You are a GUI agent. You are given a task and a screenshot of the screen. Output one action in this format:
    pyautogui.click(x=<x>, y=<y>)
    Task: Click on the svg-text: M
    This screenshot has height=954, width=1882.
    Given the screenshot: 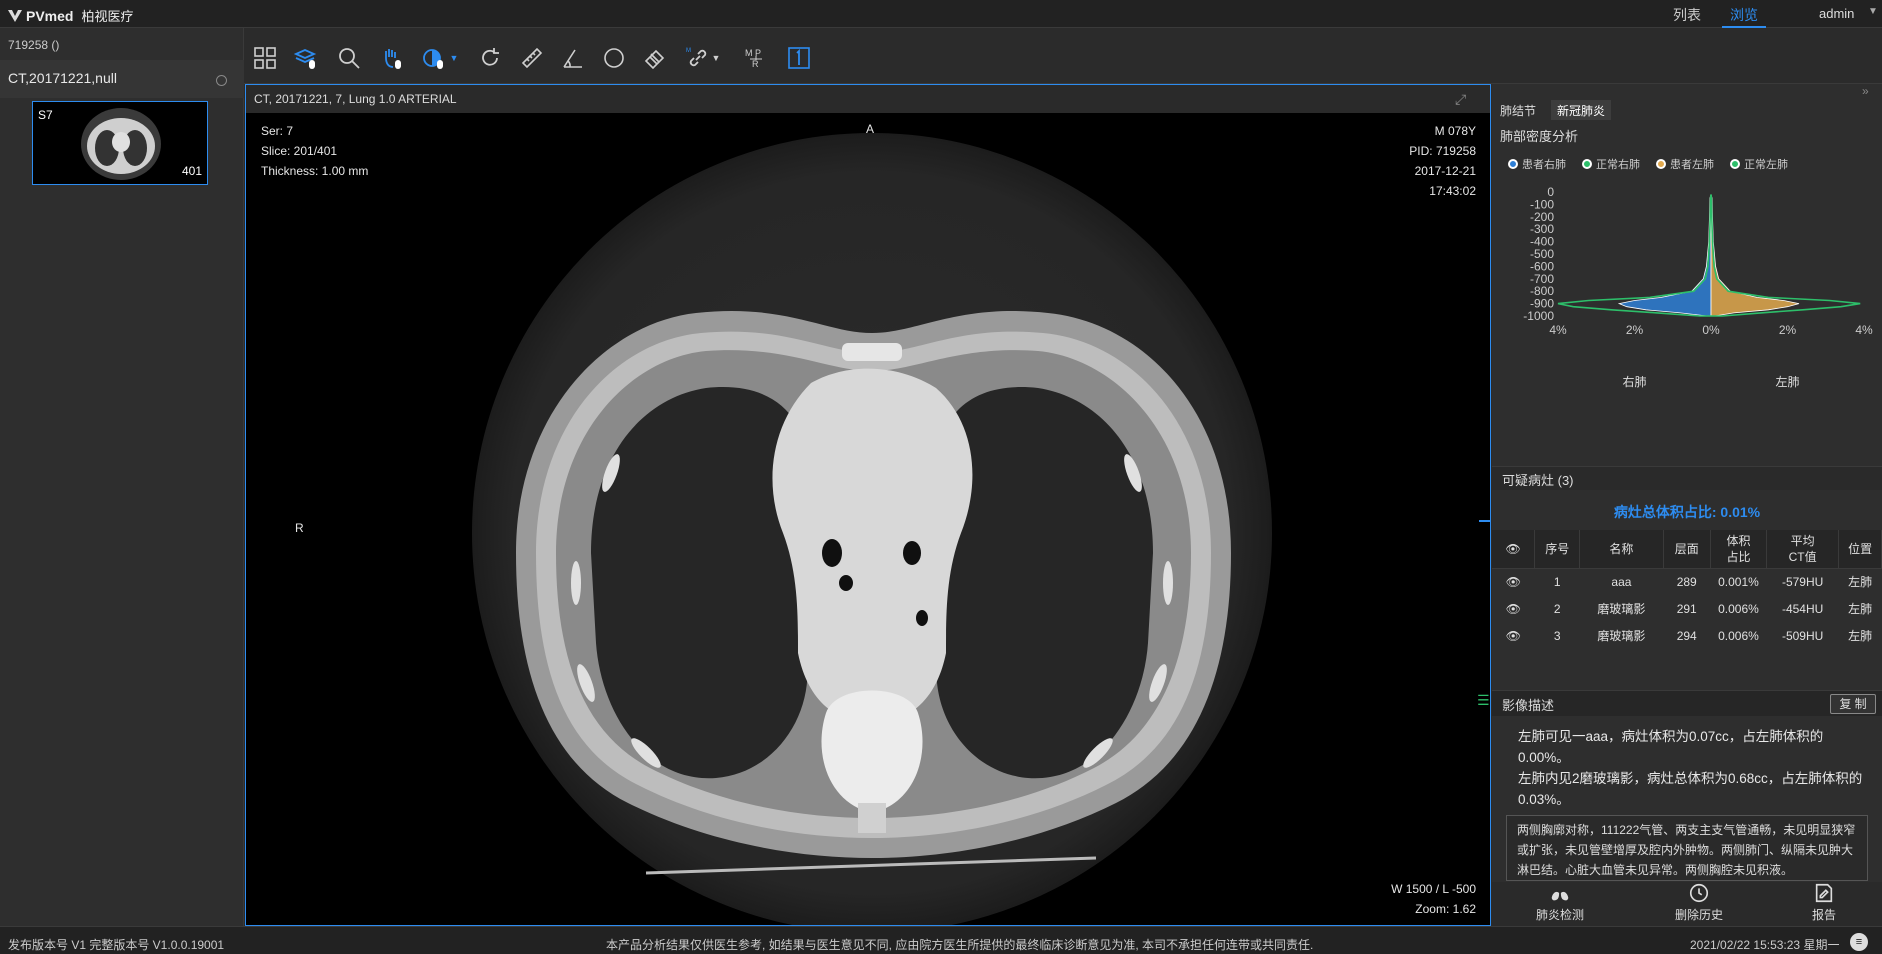 What is the action you would take?
    pyautogui.click(x=688, y=51)
    